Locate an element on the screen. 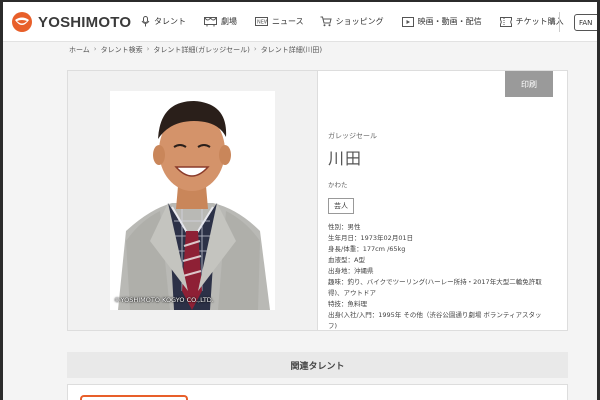  profile-hobby: 趣味：釣り、バイクでツーリング(ハーレー所持・2017年大型二輪免許取 is located at coordinates (435, 282).